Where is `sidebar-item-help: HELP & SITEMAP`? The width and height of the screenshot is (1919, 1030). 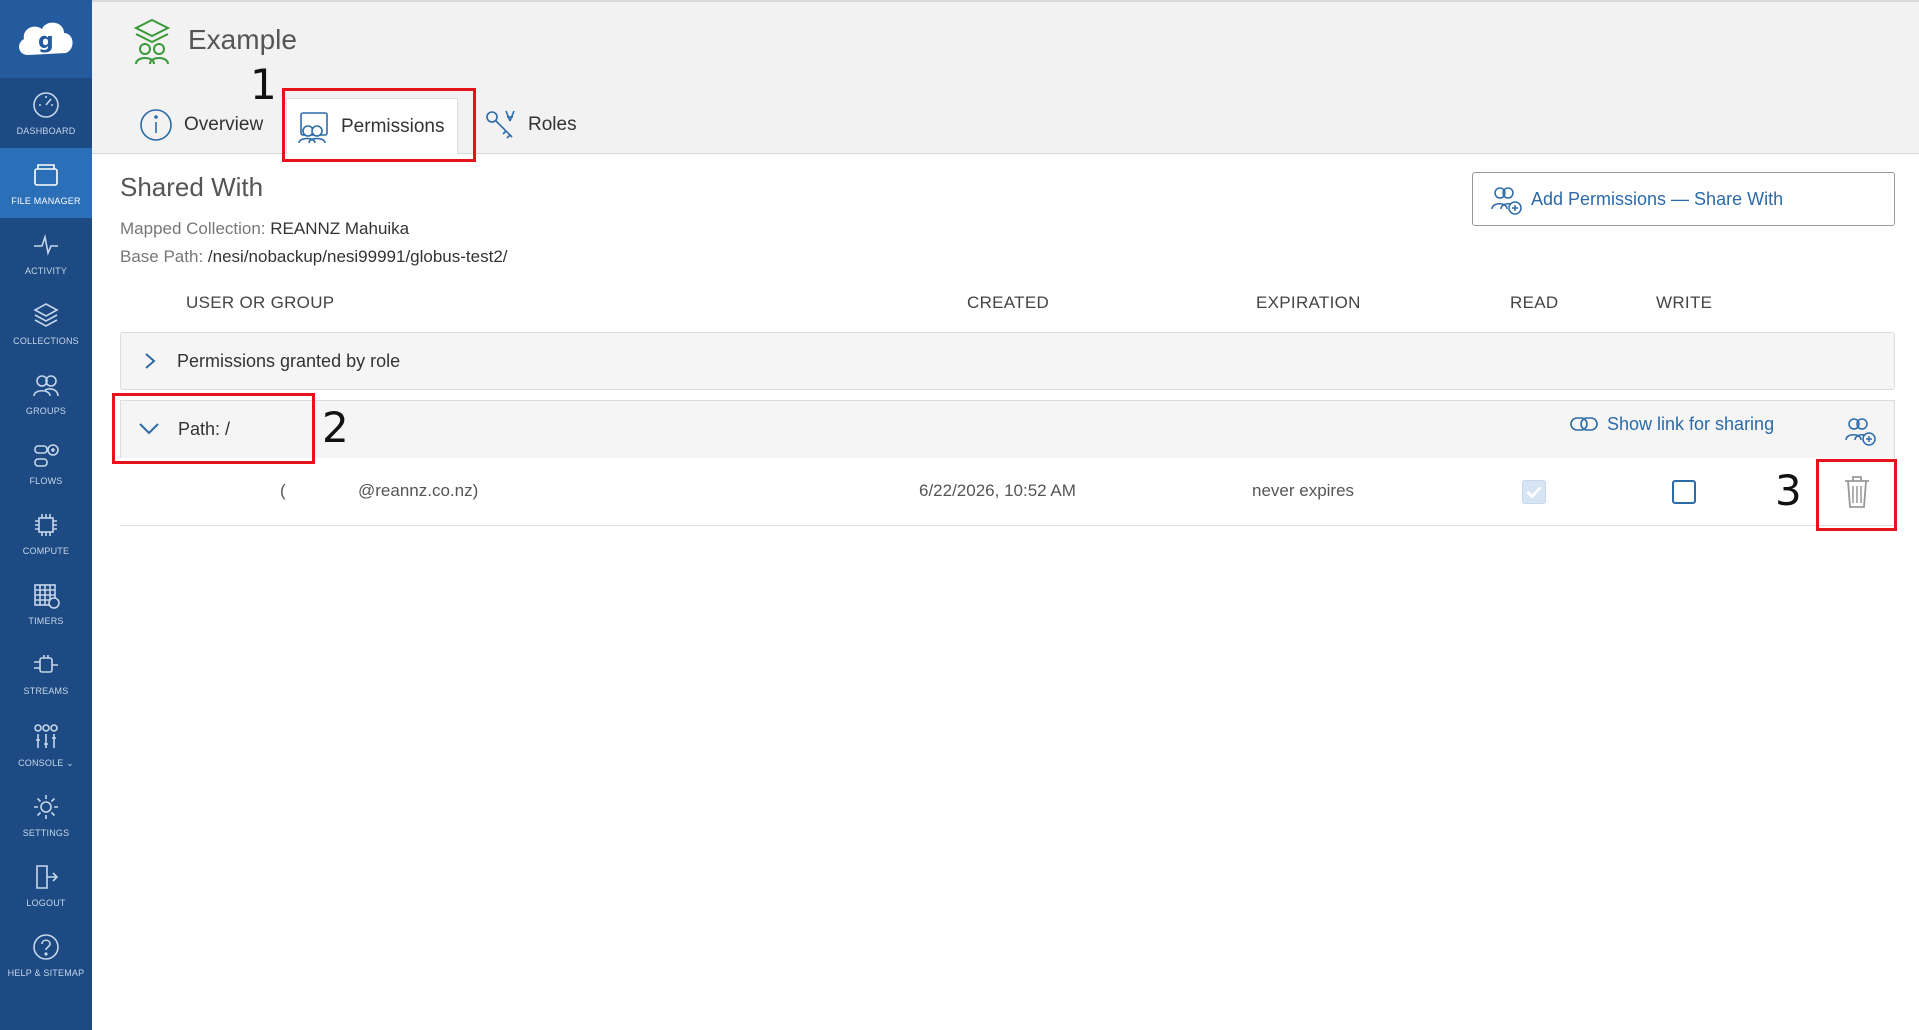 sidebar-item-help: HELP & SITEMAP is located at coordinates (46, 955).